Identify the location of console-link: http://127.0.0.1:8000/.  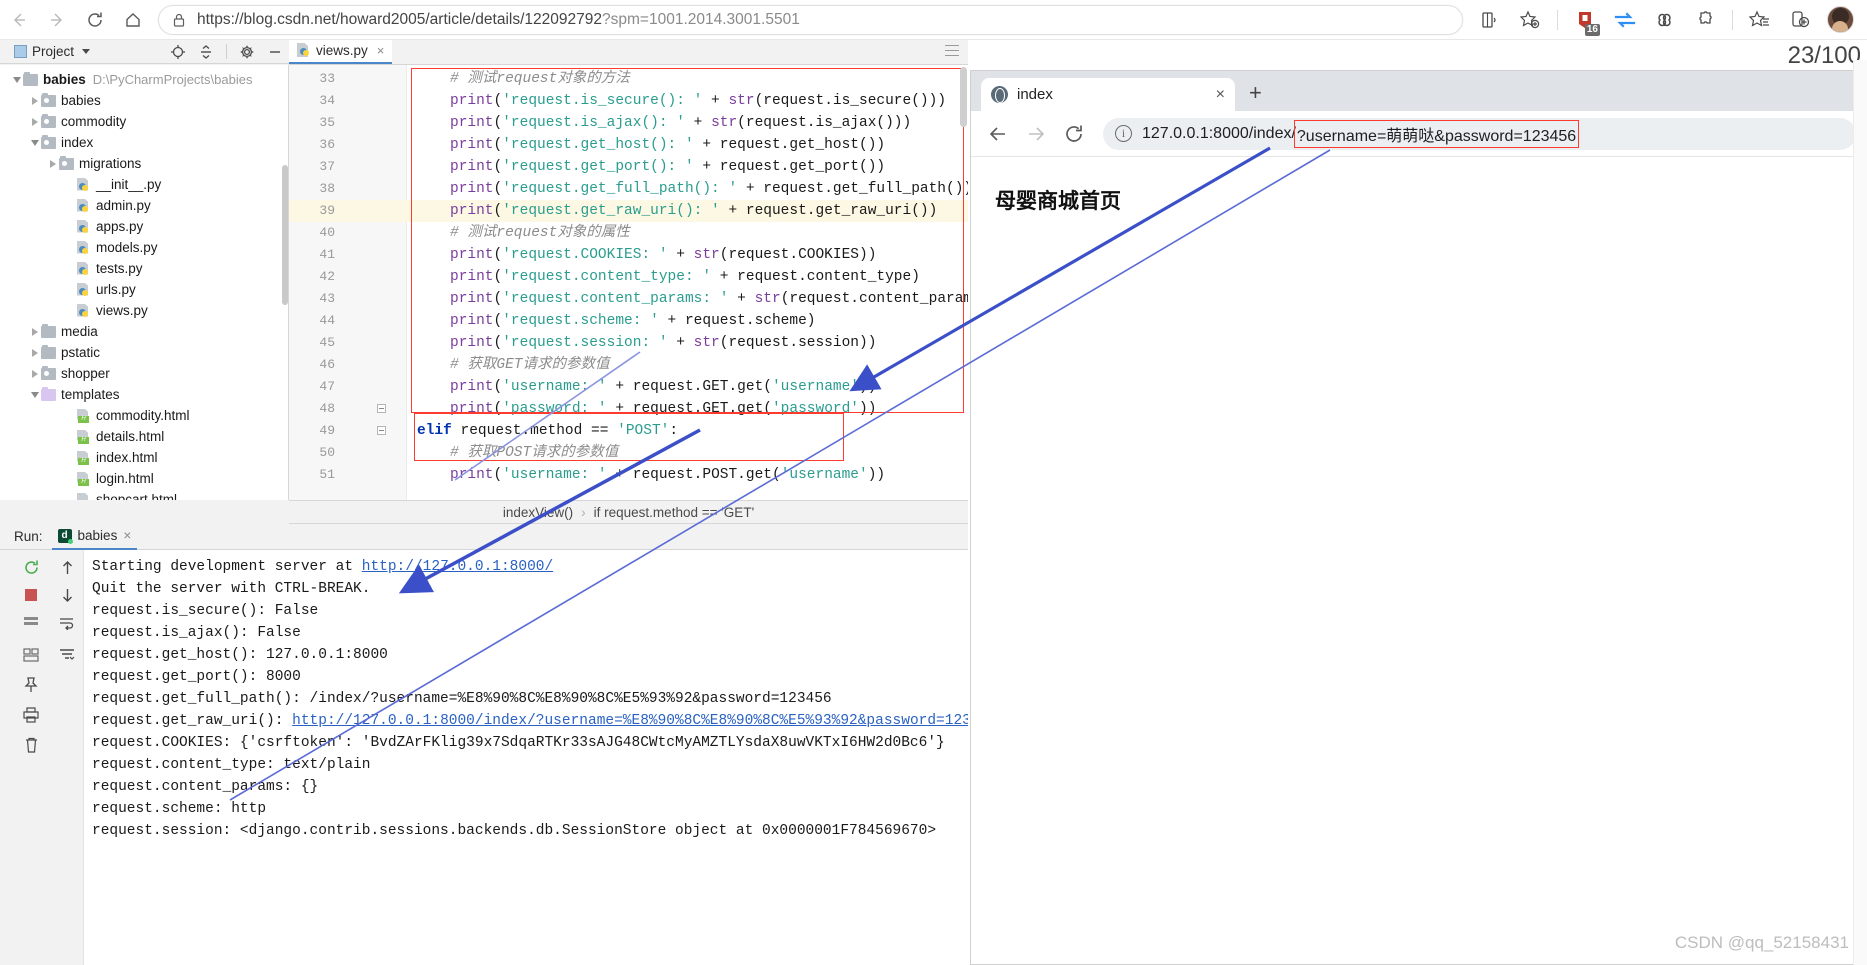
(457, 567).